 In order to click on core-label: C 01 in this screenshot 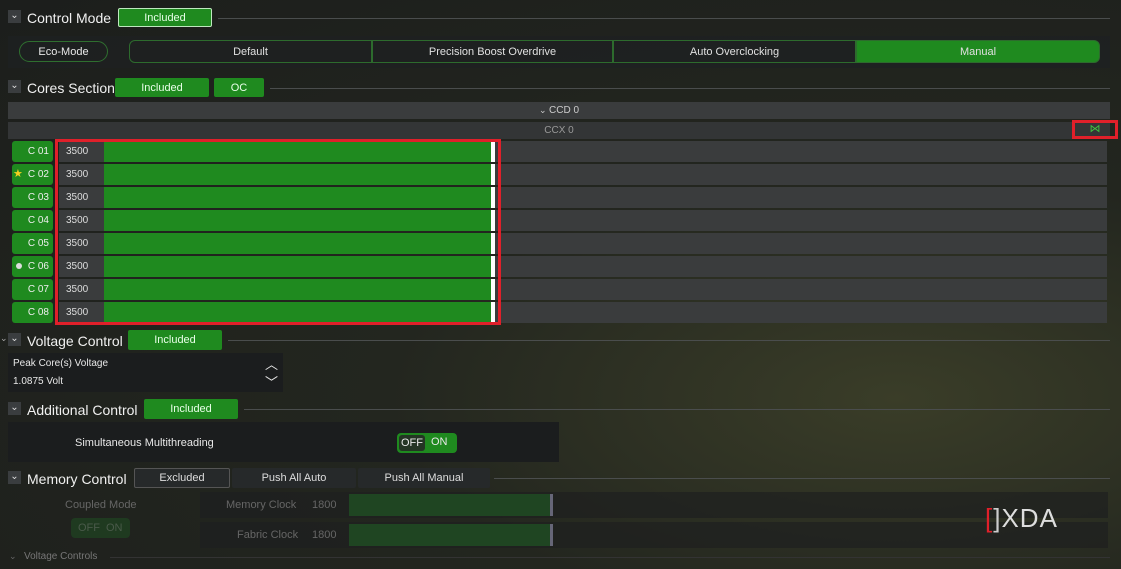, I will do `click(32, 151)`.